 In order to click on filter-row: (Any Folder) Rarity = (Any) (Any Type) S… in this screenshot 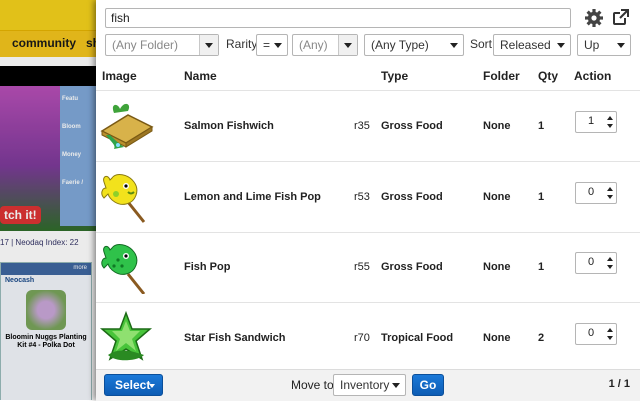, I will do `click(368, 46)`.